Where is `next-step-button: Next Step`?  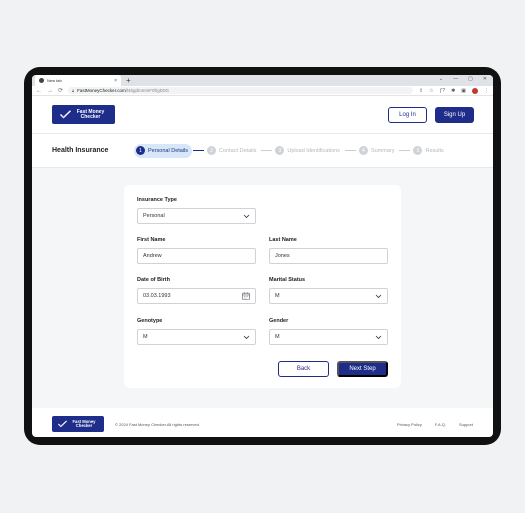
next-step-button: Next Step is located at coordinates (362, 369).